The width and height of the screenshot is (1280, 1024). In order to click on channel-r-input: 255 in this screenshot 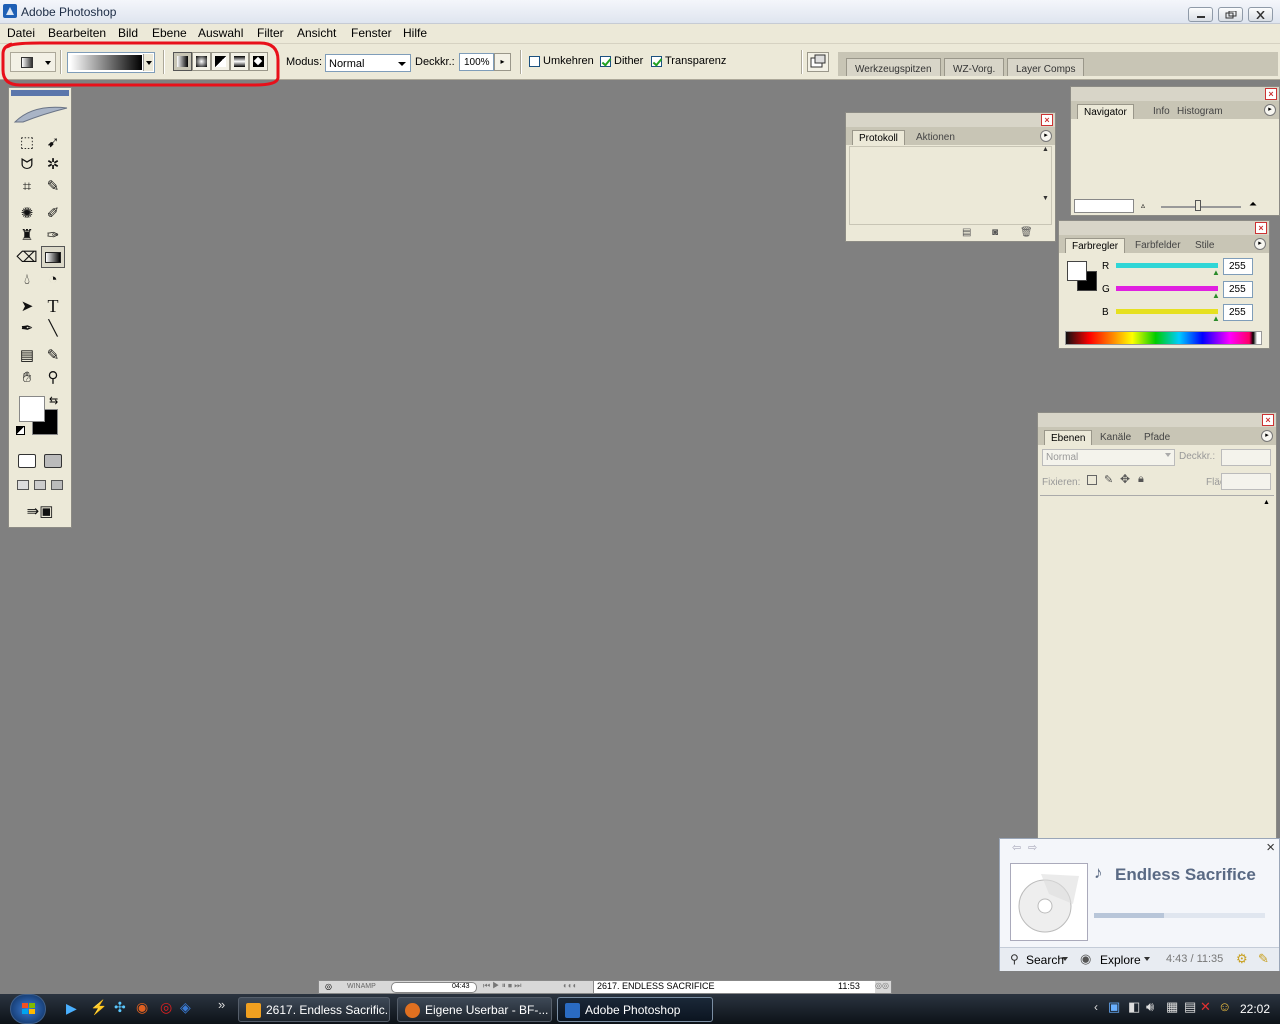, I will do `click(1238, 266)`.